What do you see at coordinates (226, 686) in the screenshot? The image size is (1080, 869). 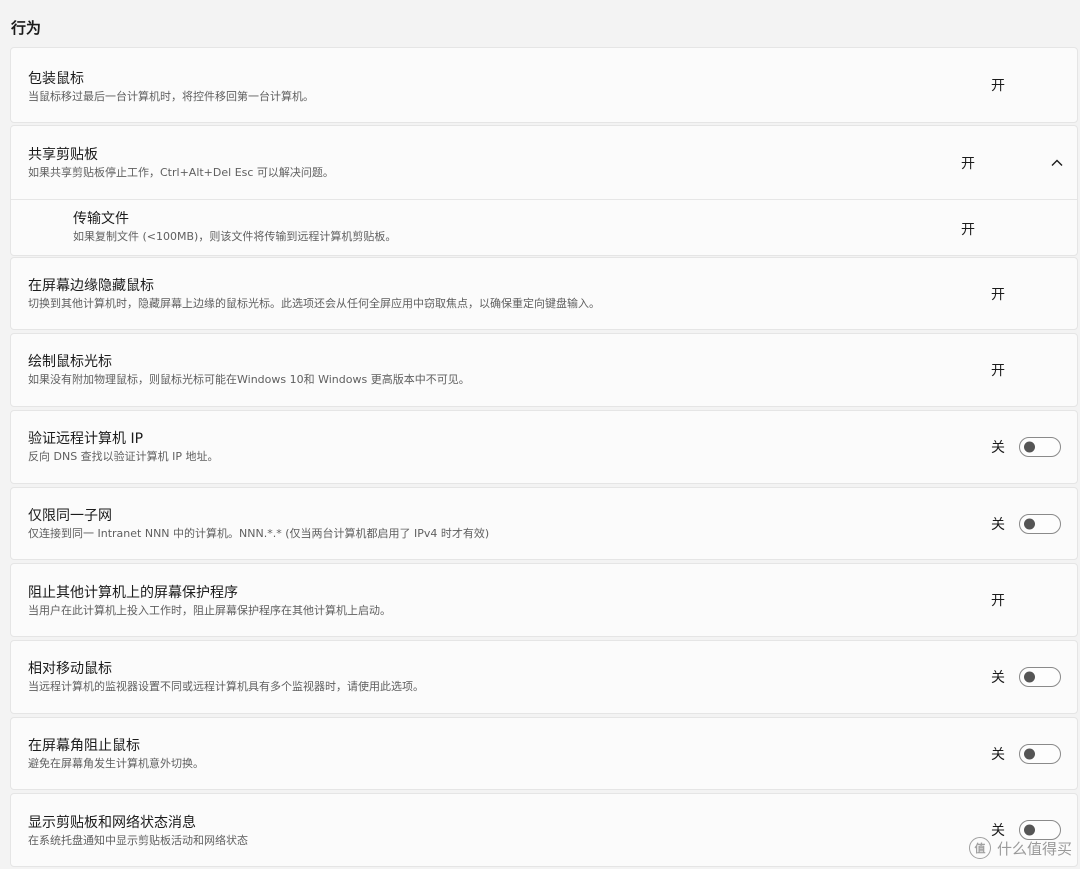 I see `setting-description: 当远程计算机的监视器设置不同或远程计算机具有多个监视器时，请使用此选项。` at bounding box center [226, 686].